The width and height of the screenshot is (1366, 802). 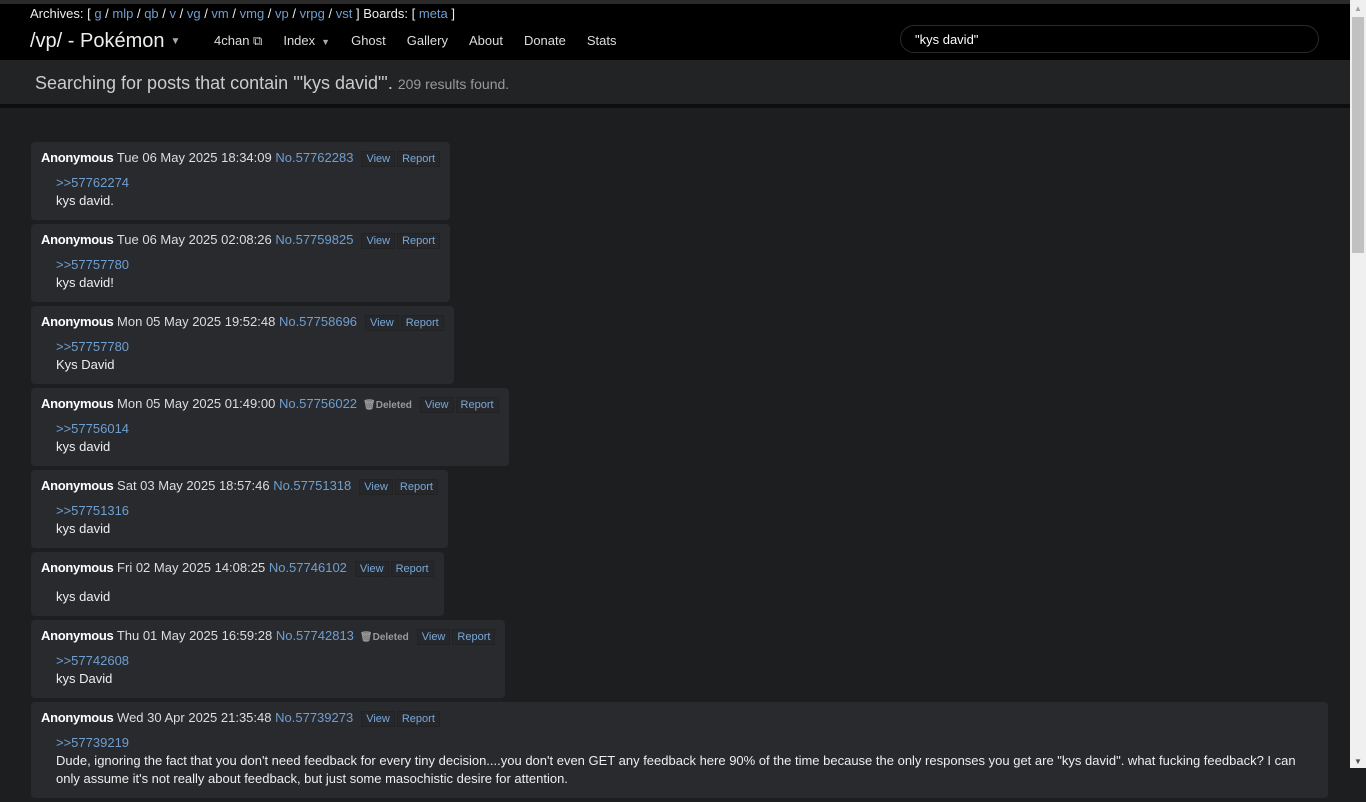 I want to click on post-number-link: No.57751318, so click(x=312, y=485).